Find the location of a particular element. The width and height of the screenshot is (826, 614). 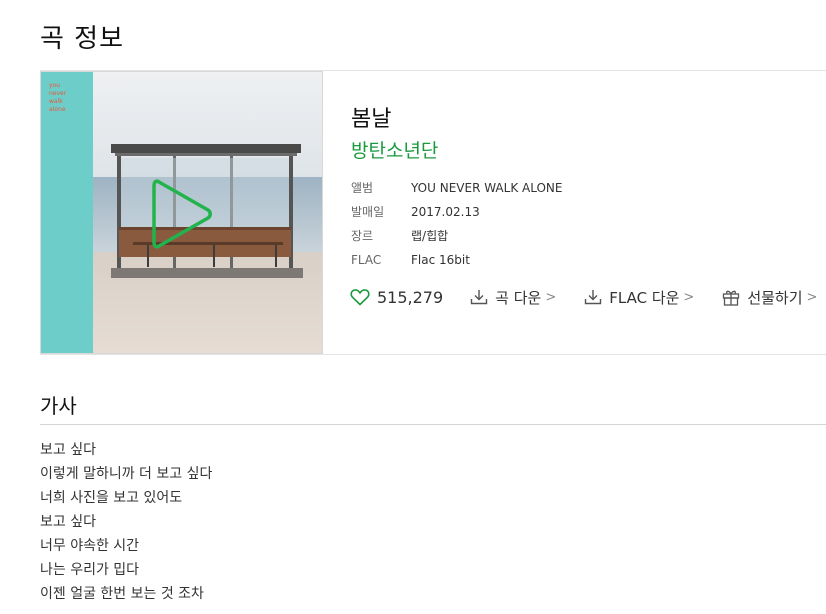

gift-button: 선물하기 > is located at coordinates (769, 297).